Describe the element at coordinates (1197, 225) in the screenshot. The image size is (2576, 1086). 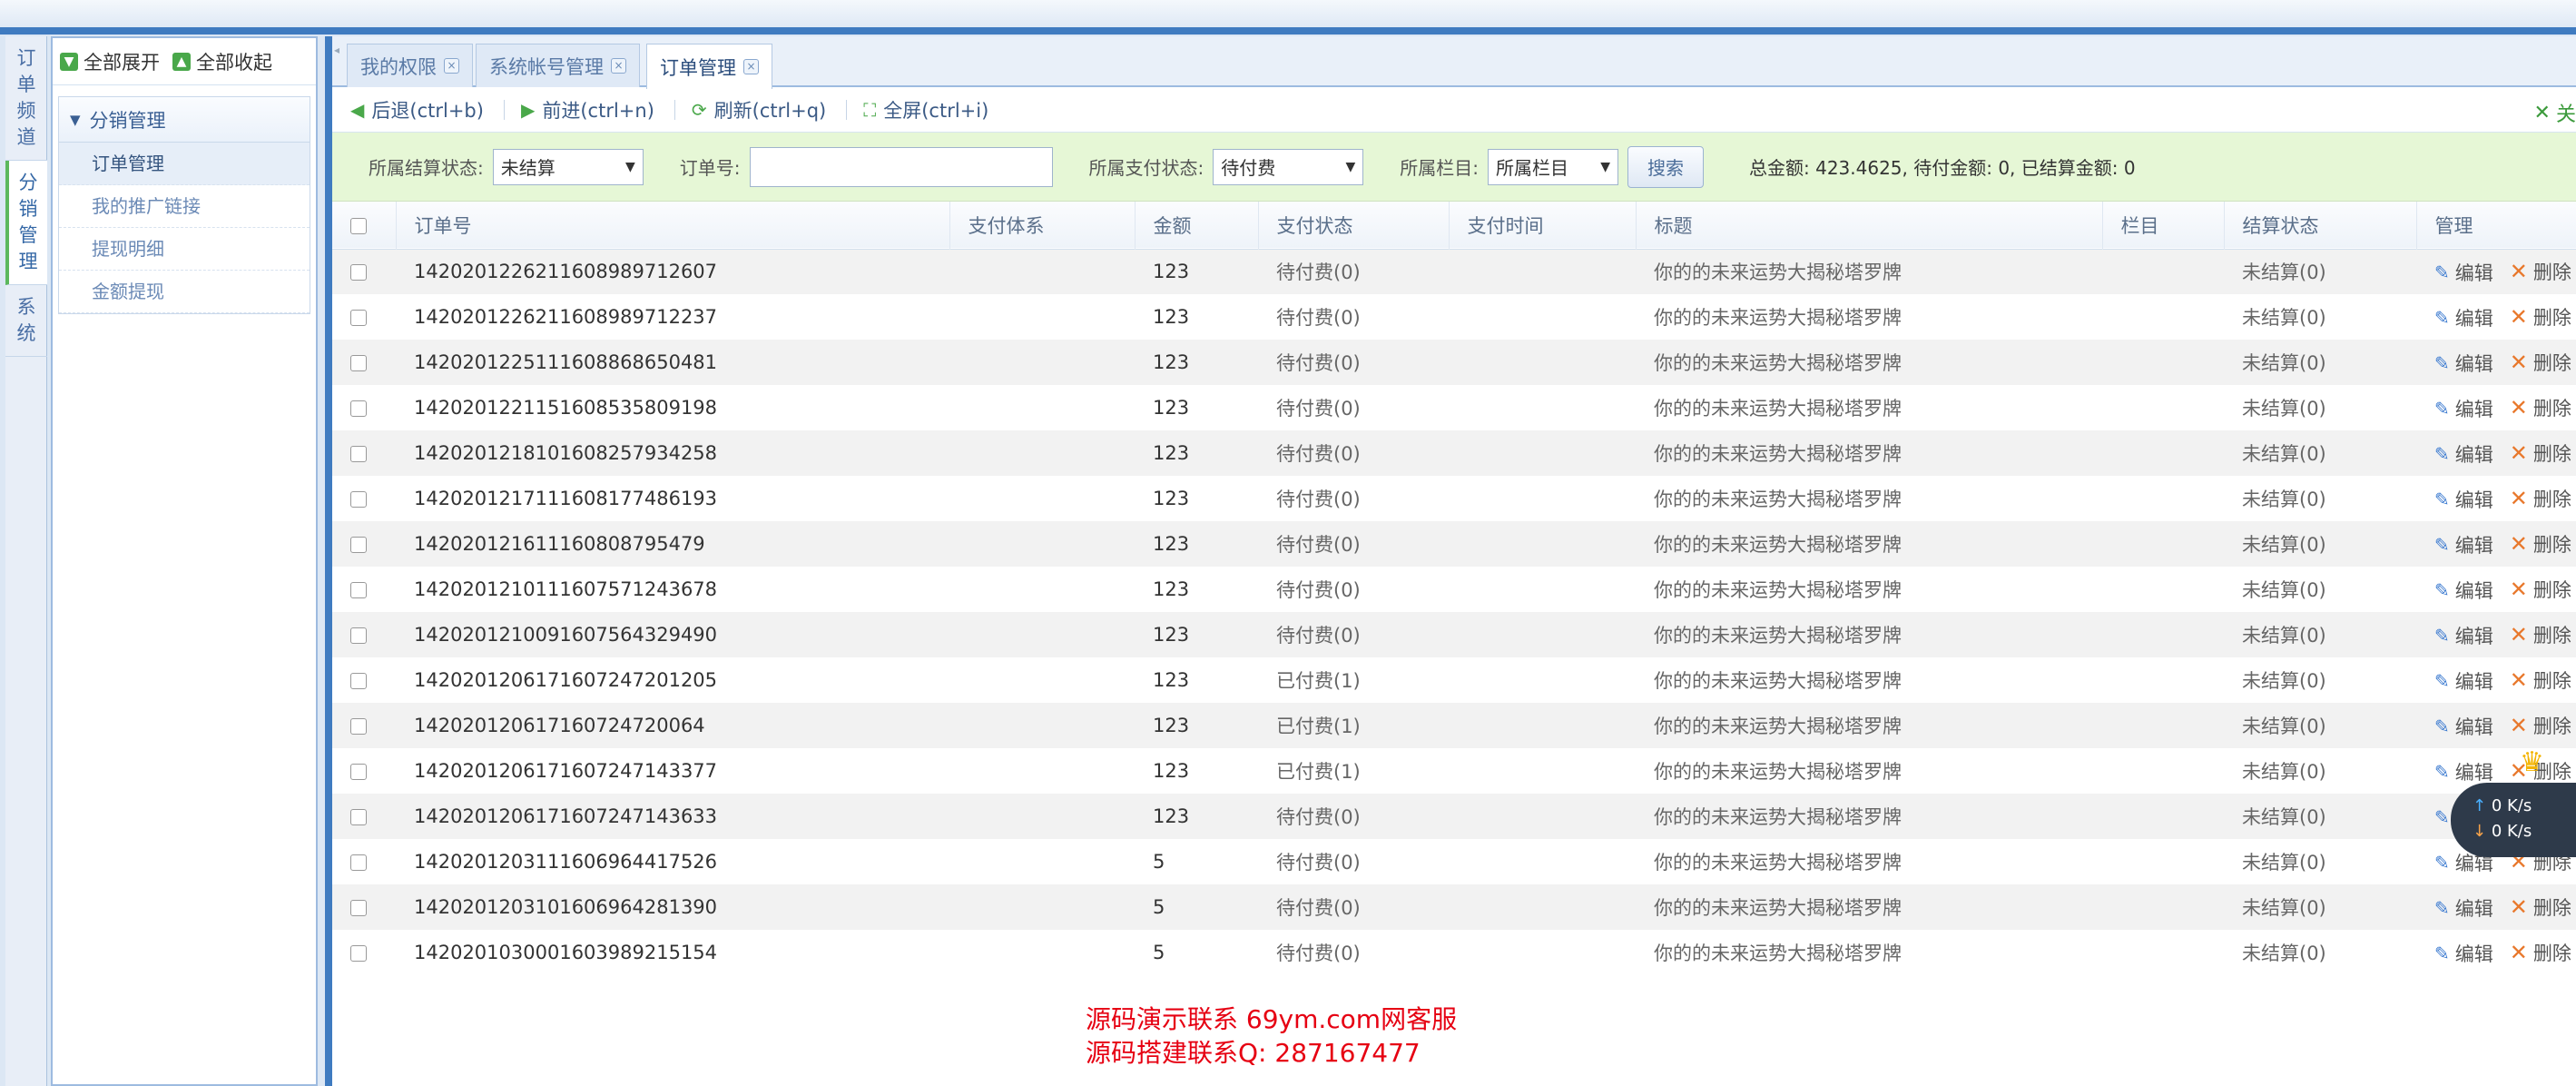
I see `col-amount: 金额` at that location.